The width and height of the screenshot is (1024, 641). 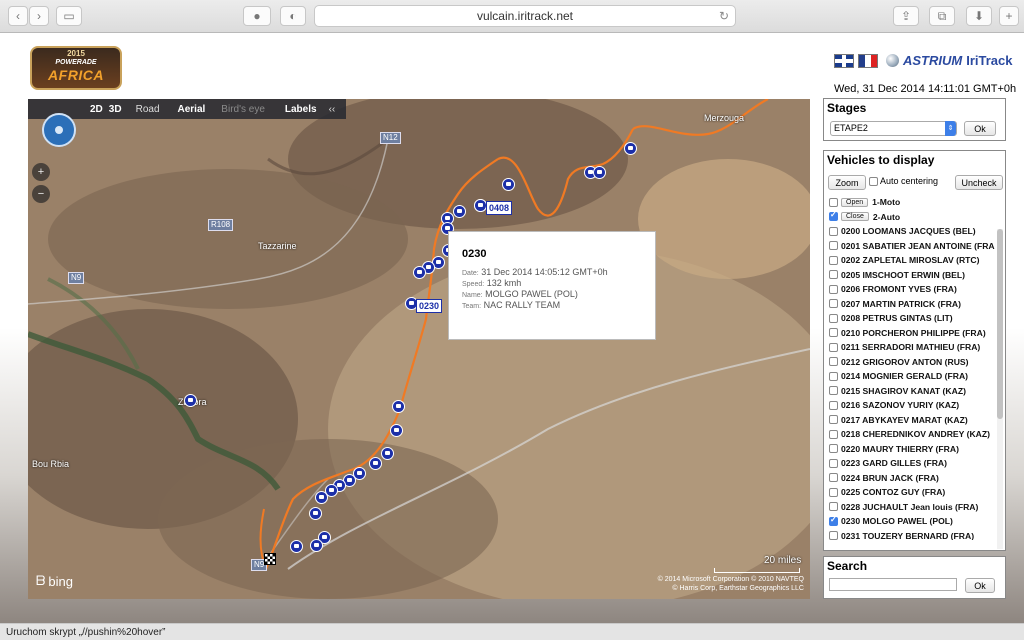 What do you see at coordinates (909, 289) in the screenshot?
I see `vehicle-row: 0206 FROMONT YVES (FRA)` at bounding box center [909, 289].